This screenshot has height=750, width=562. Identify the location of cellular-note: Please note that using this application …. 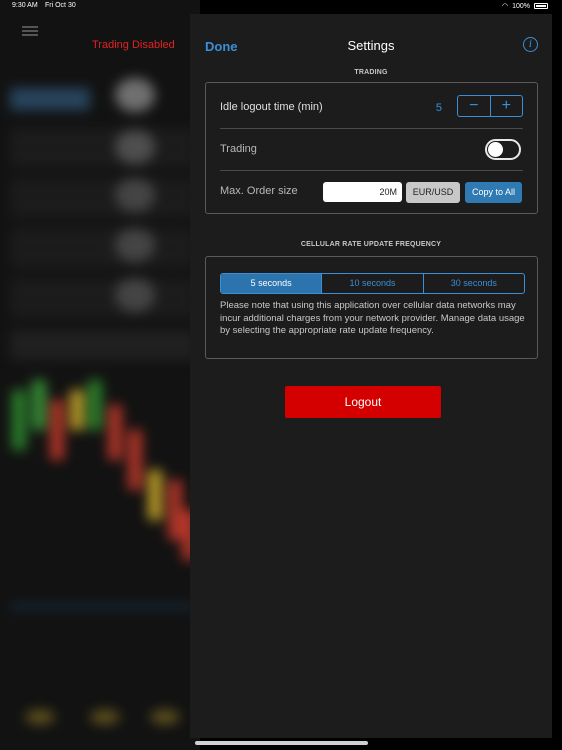
(372, 318).